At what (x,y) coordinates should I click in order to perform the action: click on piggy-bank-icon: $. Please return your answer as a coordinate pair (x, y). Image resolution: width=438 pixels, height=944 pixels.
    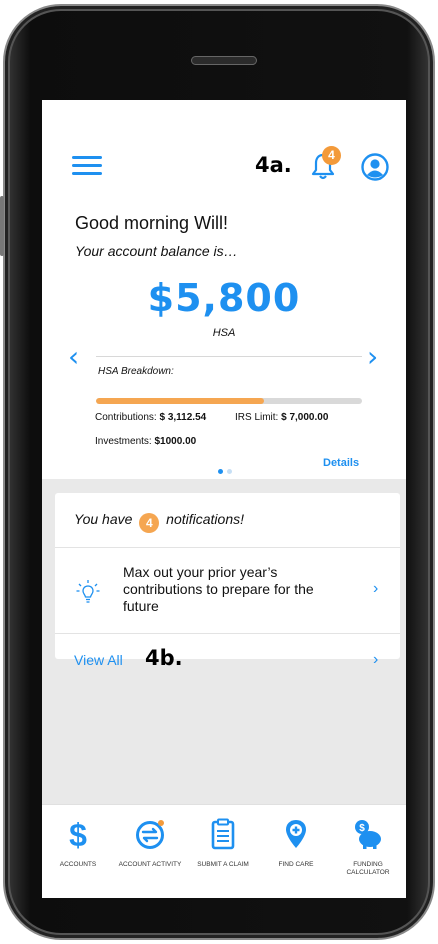
    Looking at the image, I should click on (368, 834).